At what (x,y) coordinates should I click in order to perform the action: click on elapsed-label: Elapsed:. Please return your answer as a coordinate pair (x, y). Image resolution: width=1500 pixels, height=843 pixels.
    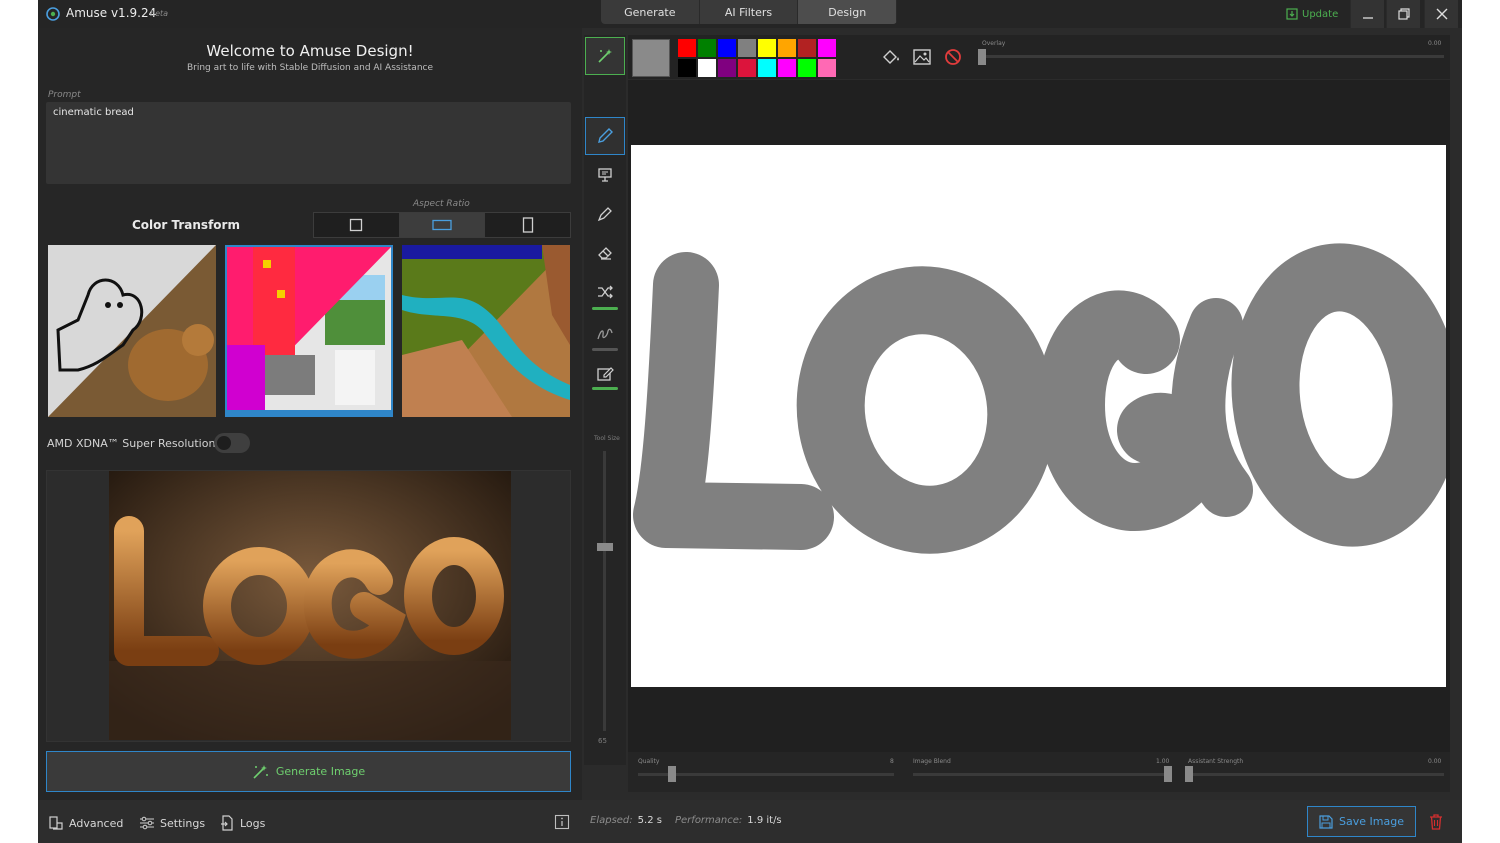
    Looking at the image, I should click on (611, 820).